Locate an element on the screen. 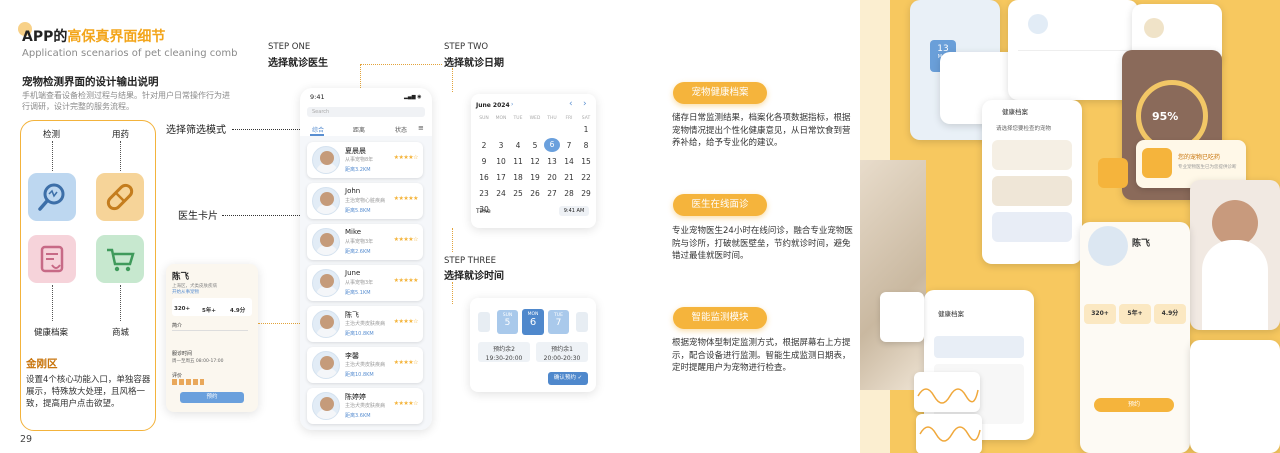 This screenshot has height=453, width=1280. prev-month-icon: ‹ is located at coordinates (571, 104).